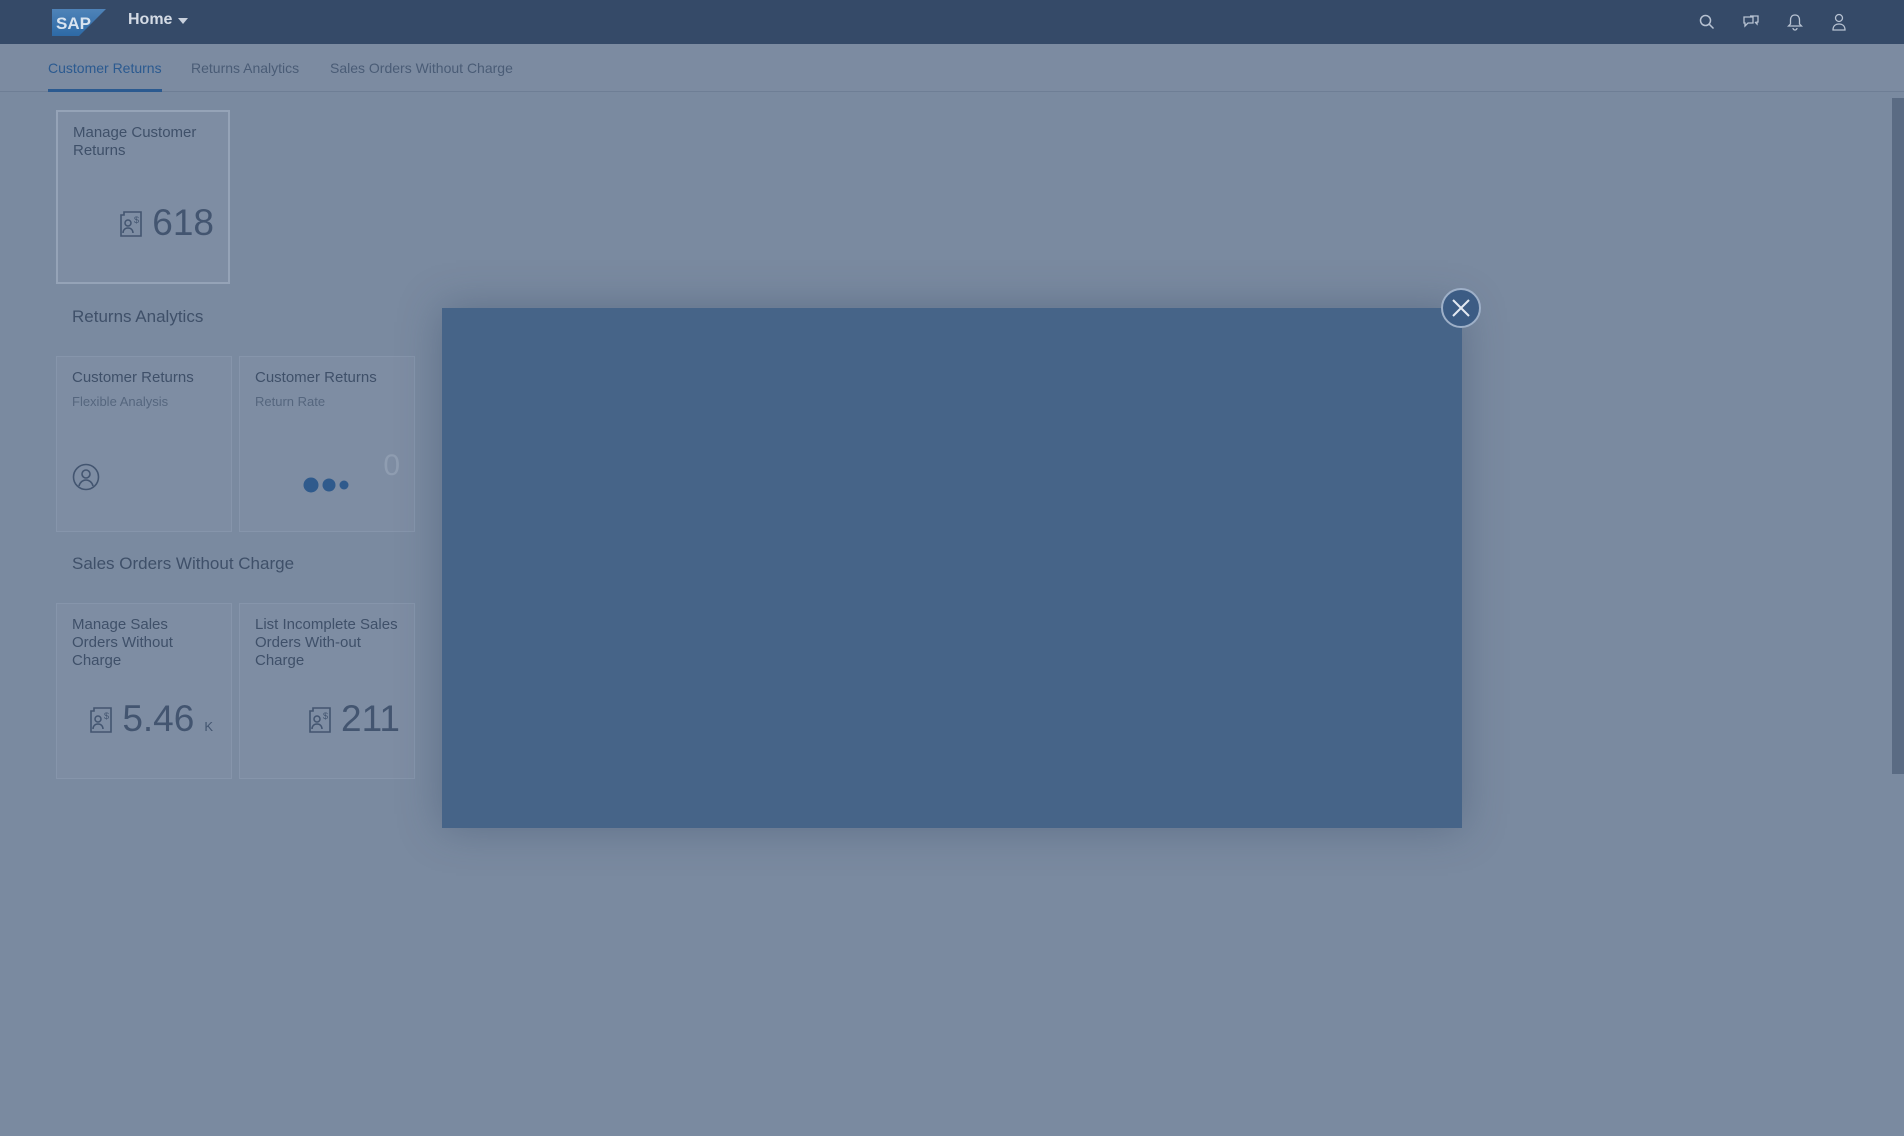 This screenshot has width=1904, height=1136. Describe the element at coordinates (144, 444) in the screenshot. I see `tile-customer-returns-flexible-analysis: Customer Returns Flexible Analysis` at that location.